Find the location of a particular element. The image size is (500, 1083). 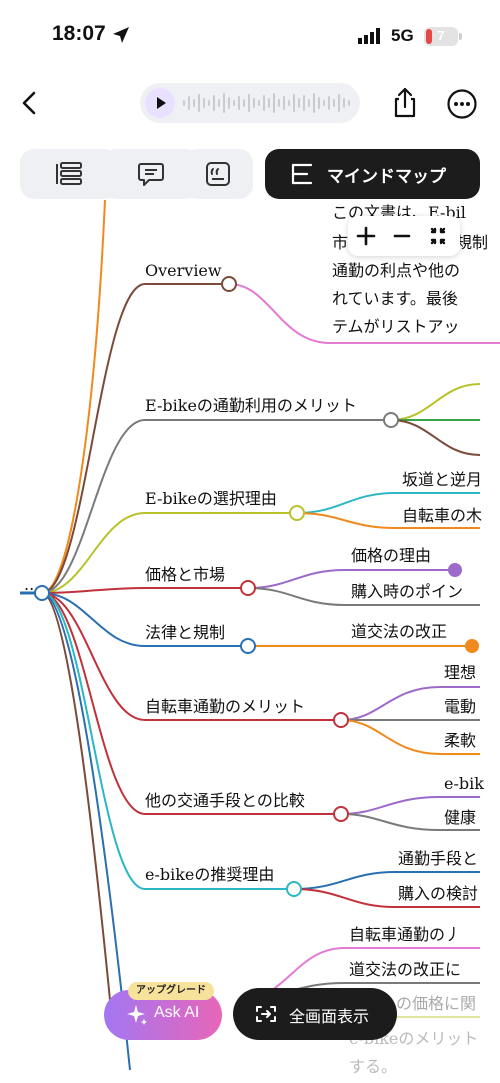

summary-line: 通勤の利点や他の is located at coordinates (396, 270).